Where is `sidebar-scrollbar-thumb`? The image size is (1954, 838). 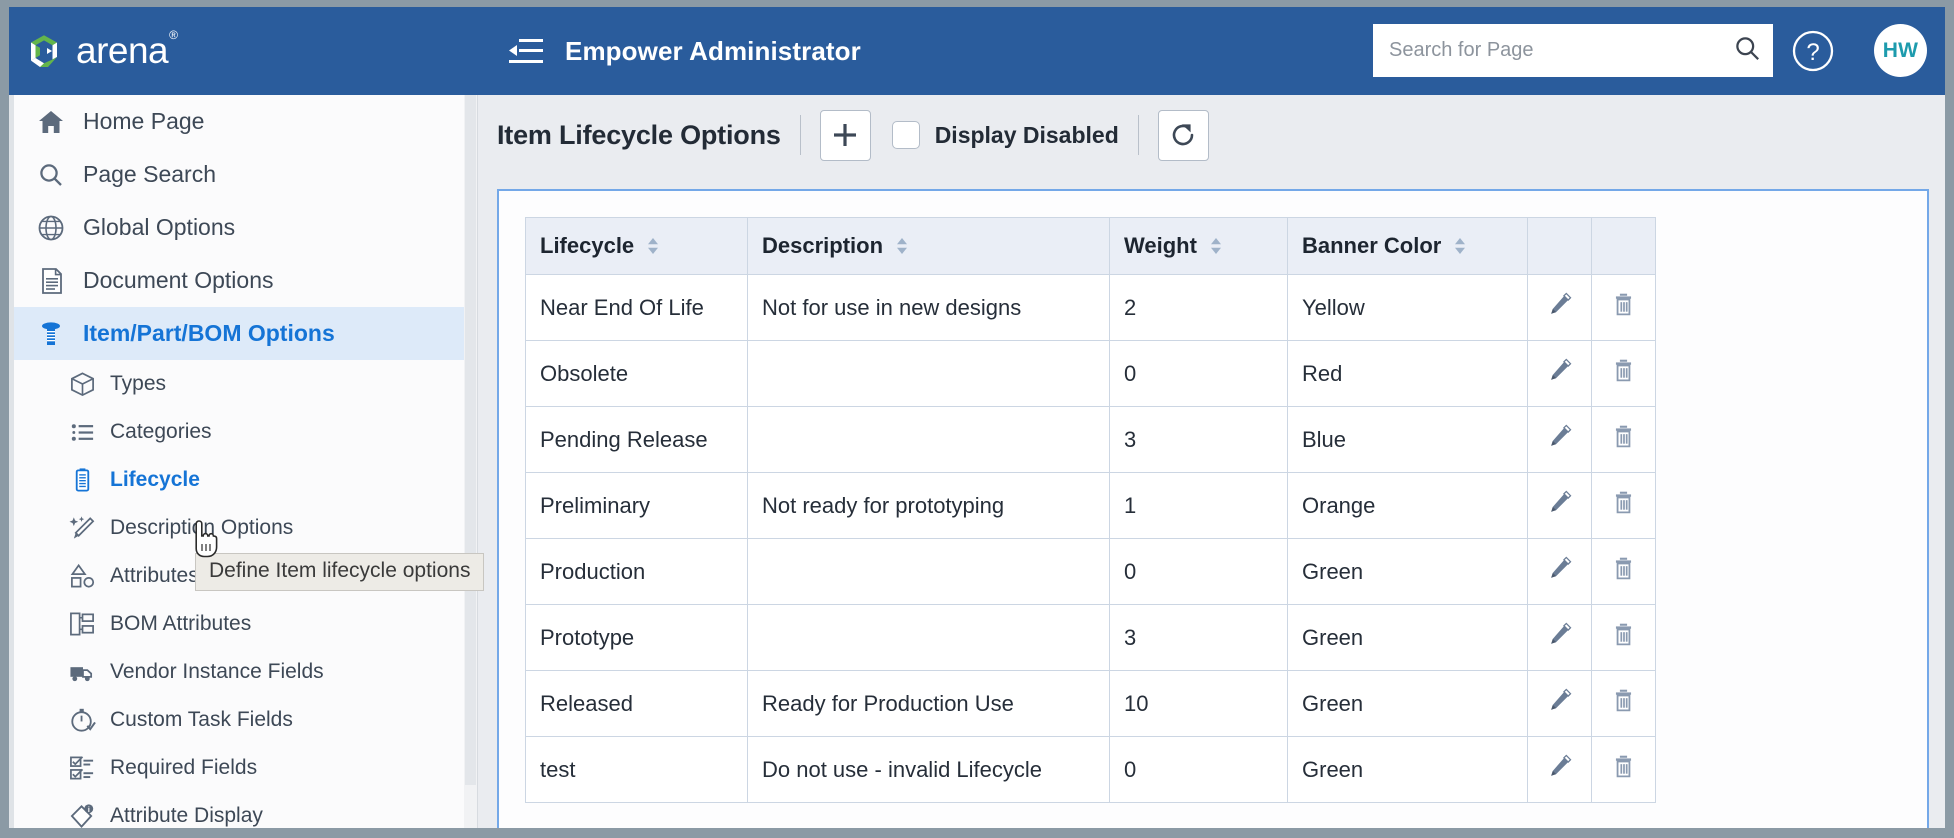
sidebar-scrollbar-thumb is located at coordinates (470, 440).